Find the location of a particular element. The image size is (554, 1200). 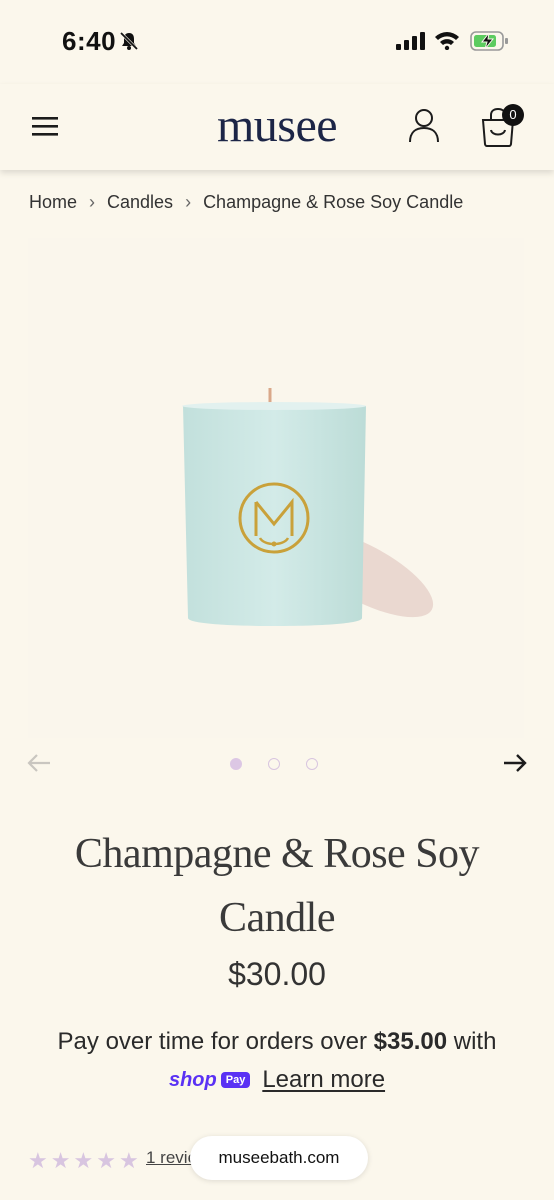

brand-logo: musee is located at coordinates (277, 125).